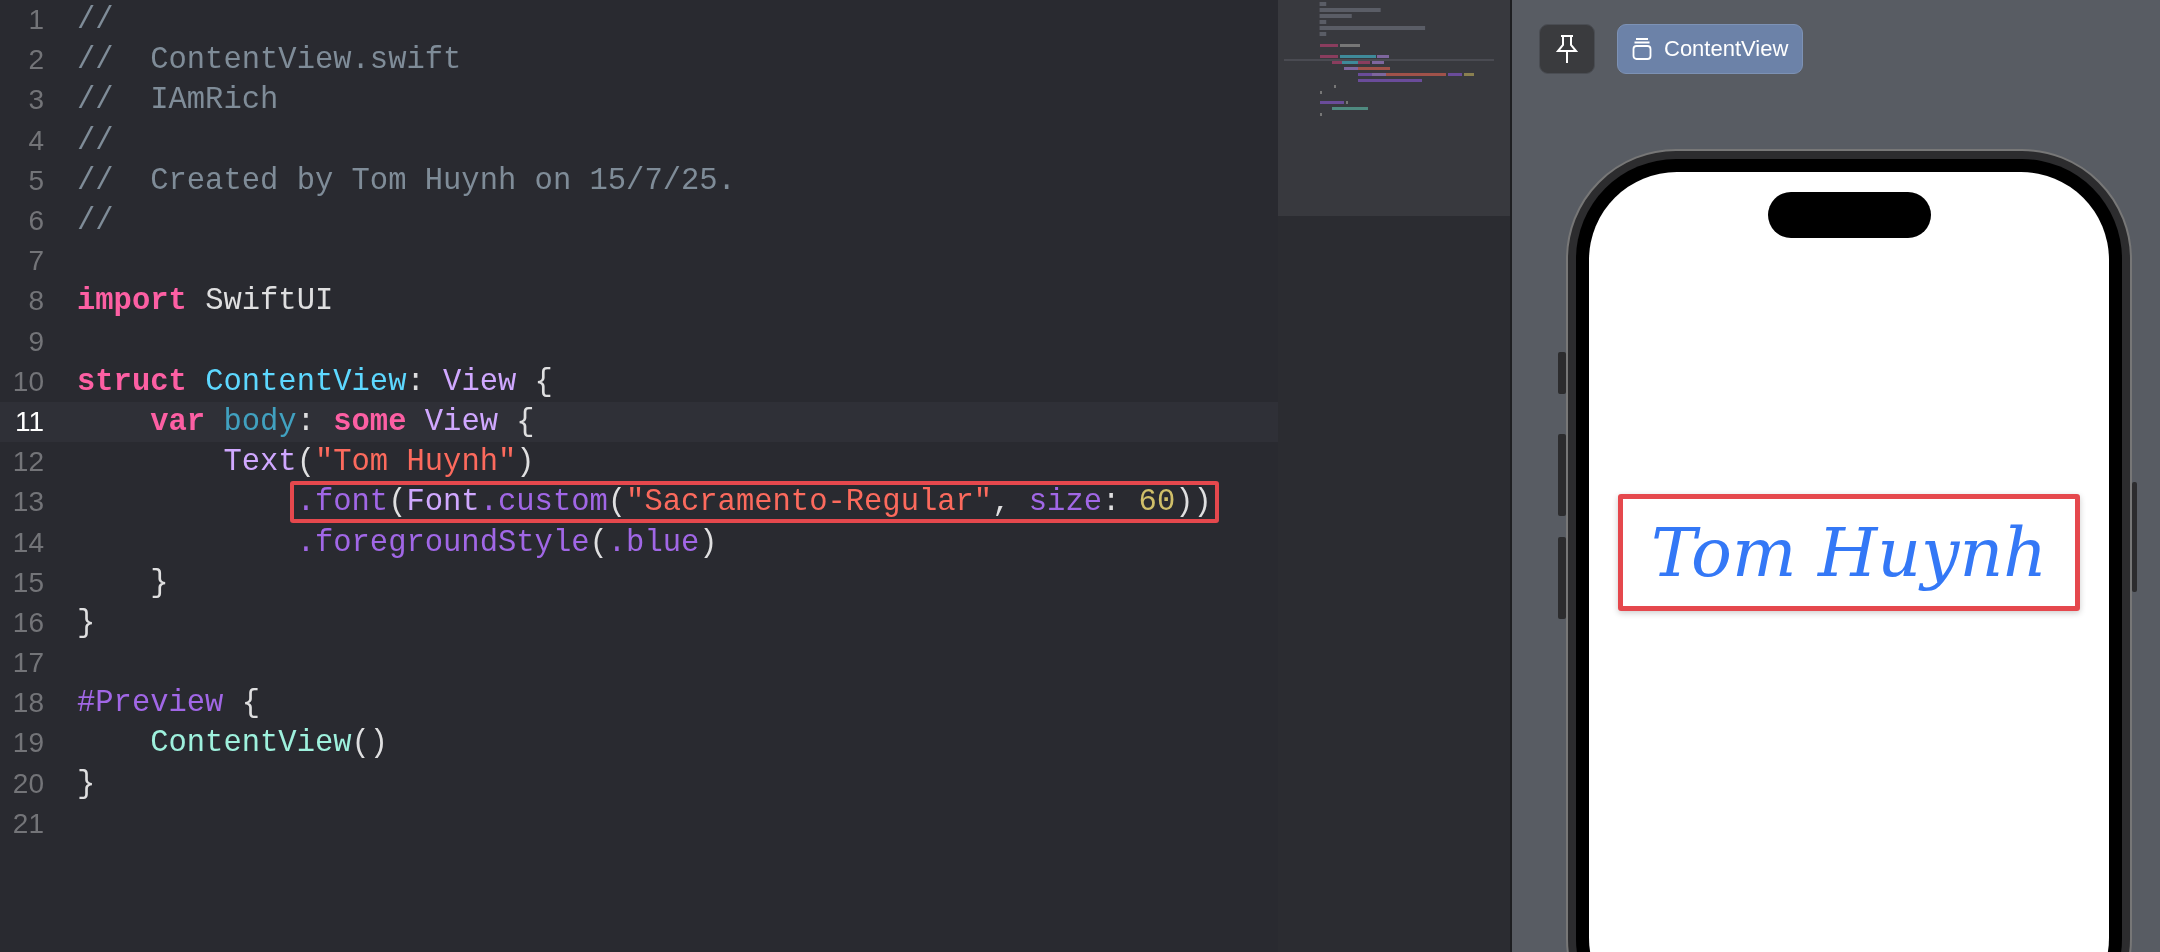  Describe the element at coordinates (27, 783) in the screenshot. I see `line-number: 20` at that location.